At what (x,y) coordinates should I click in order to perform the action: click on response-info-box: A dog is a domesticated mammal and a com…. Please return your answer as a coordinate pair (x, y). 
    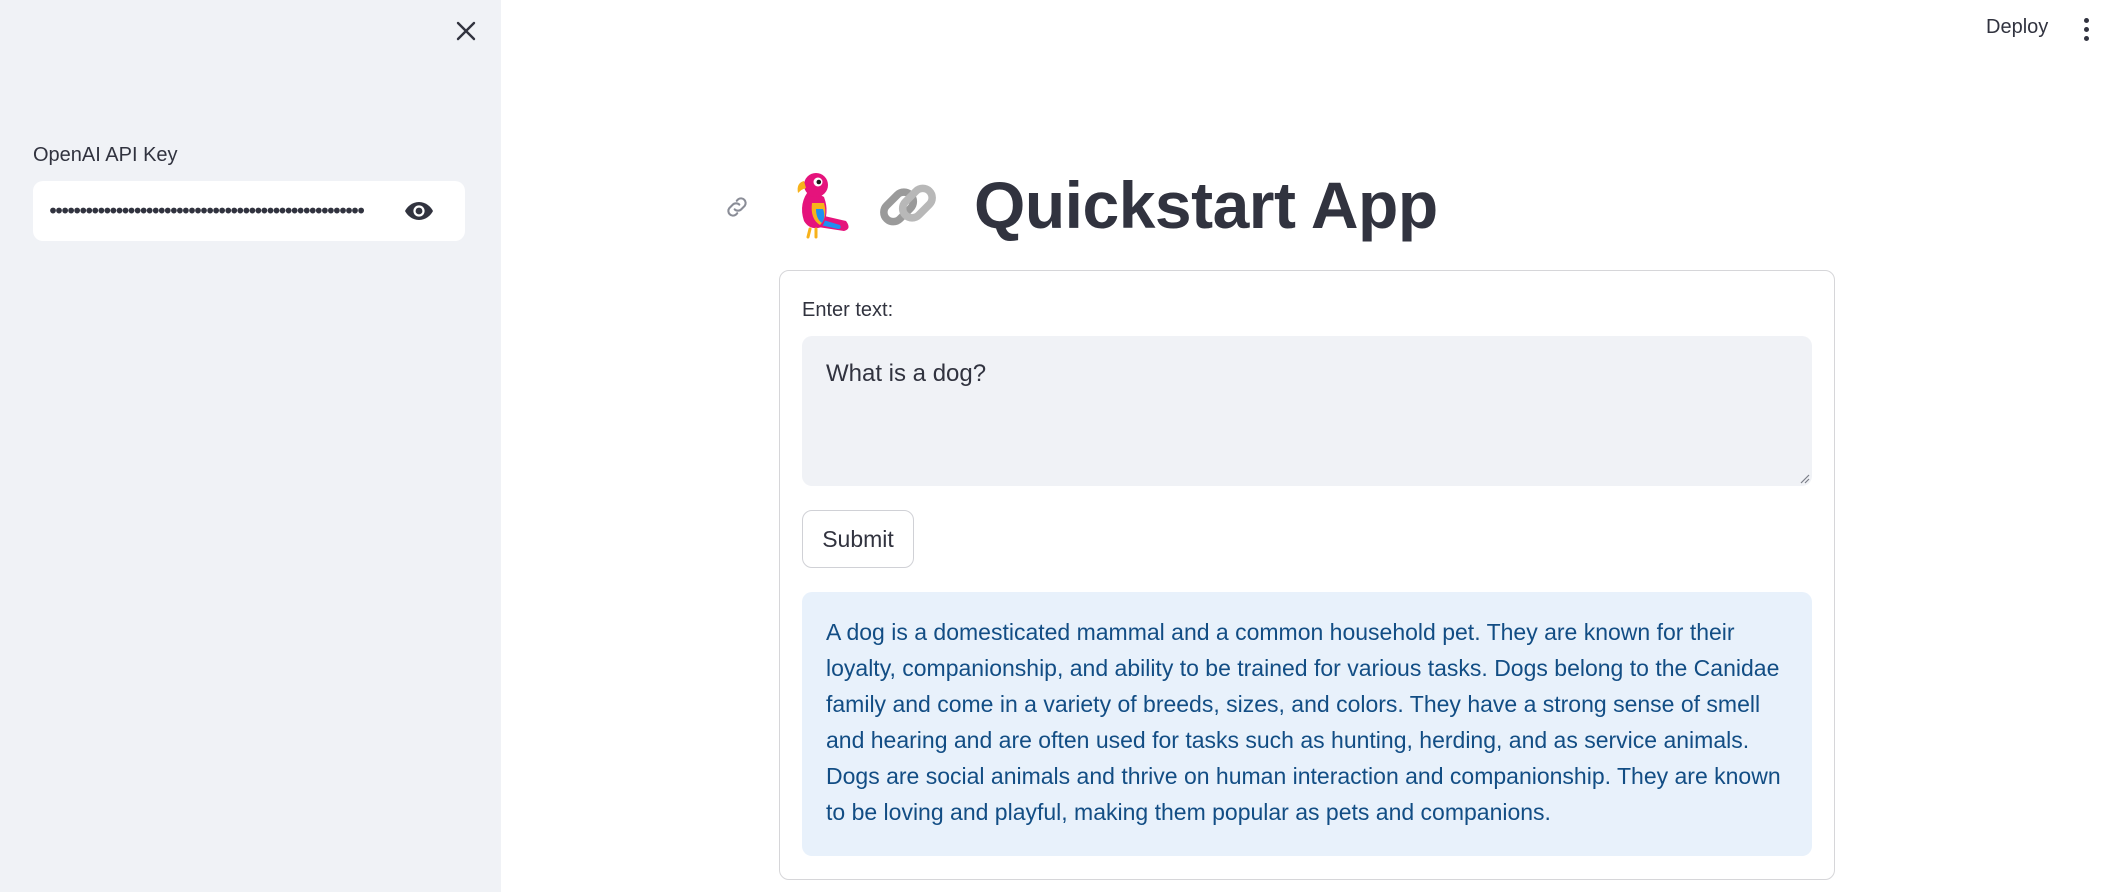
    Looking at the image, I should click on (1307, 724).